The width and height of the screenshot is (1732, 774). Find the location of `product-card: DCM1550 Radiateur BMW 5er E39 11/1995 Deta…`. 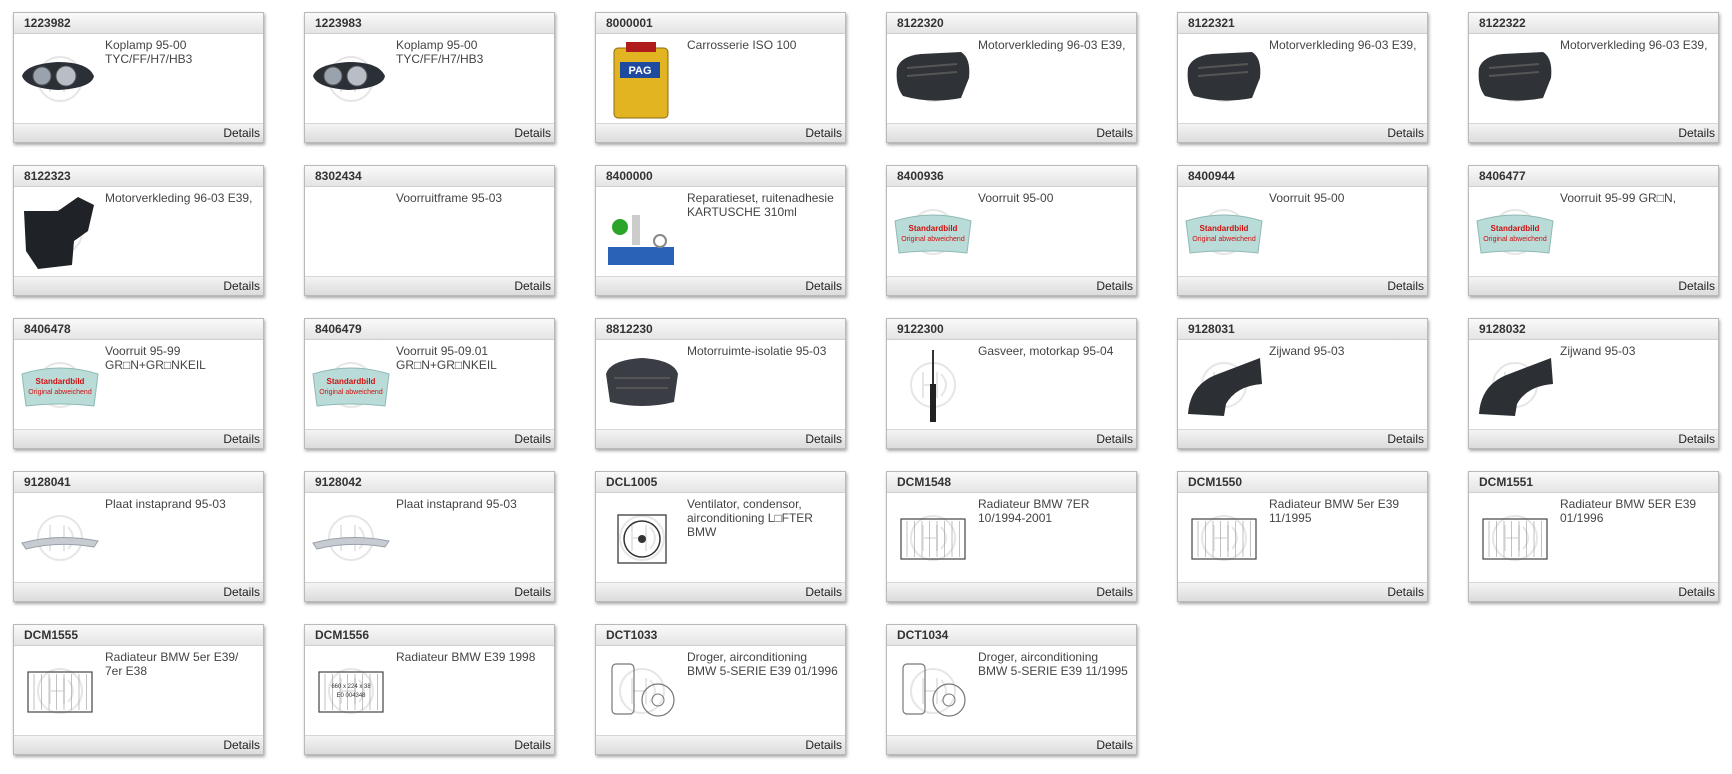

product-card: DCM1550 Radiateur BMW 5er E39 11/1995 Deta… is located at coordinates (1302, 536).